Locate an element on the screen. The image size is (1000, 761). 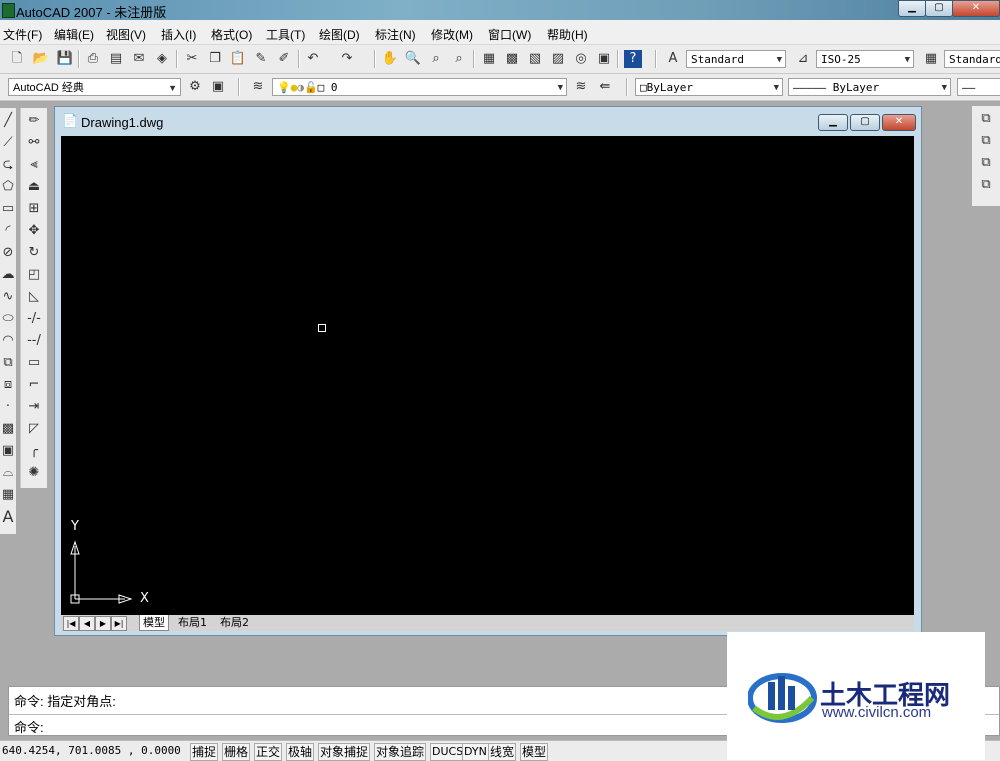
snap-toggle: 捕捉 is located at coordinates (204, 752).